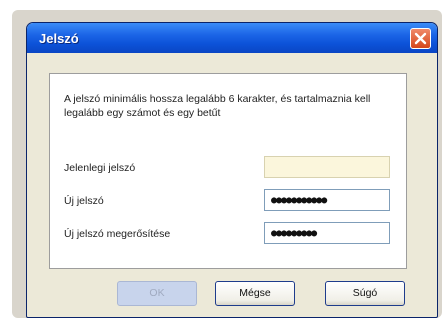 The height and width of the screenshot is (324, 448). What do you see at coordinates (117, 234) in the screenshot?
I see `confirm-password-label: Új jelszó megerősítése` at bounding box center [117, 234].